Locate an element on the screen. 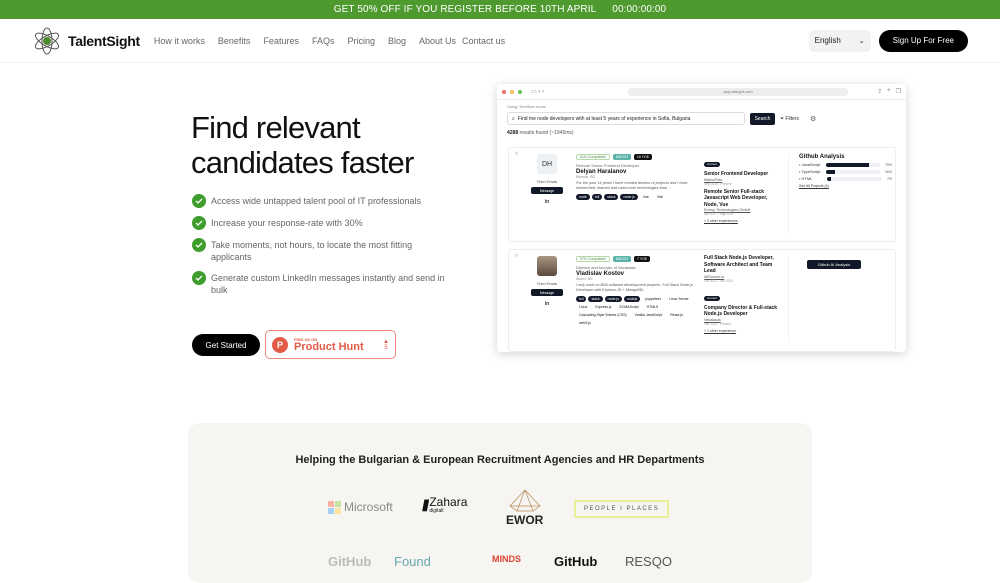  new-tab-icon: + is located at coordinates (889, 91).